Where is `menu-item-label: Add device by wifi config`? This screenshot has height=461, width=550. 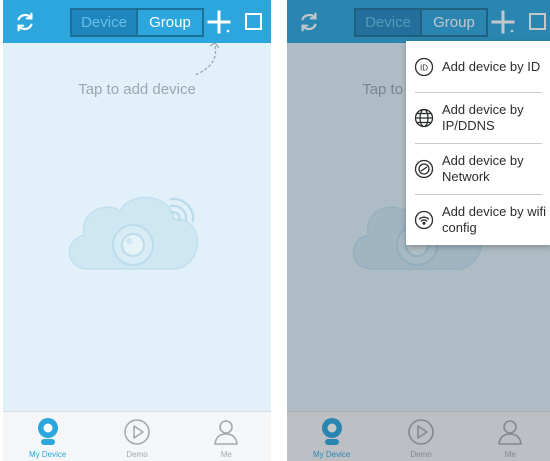
menu-item-label: Add device by wifi config is located at coordinates (494, 219).